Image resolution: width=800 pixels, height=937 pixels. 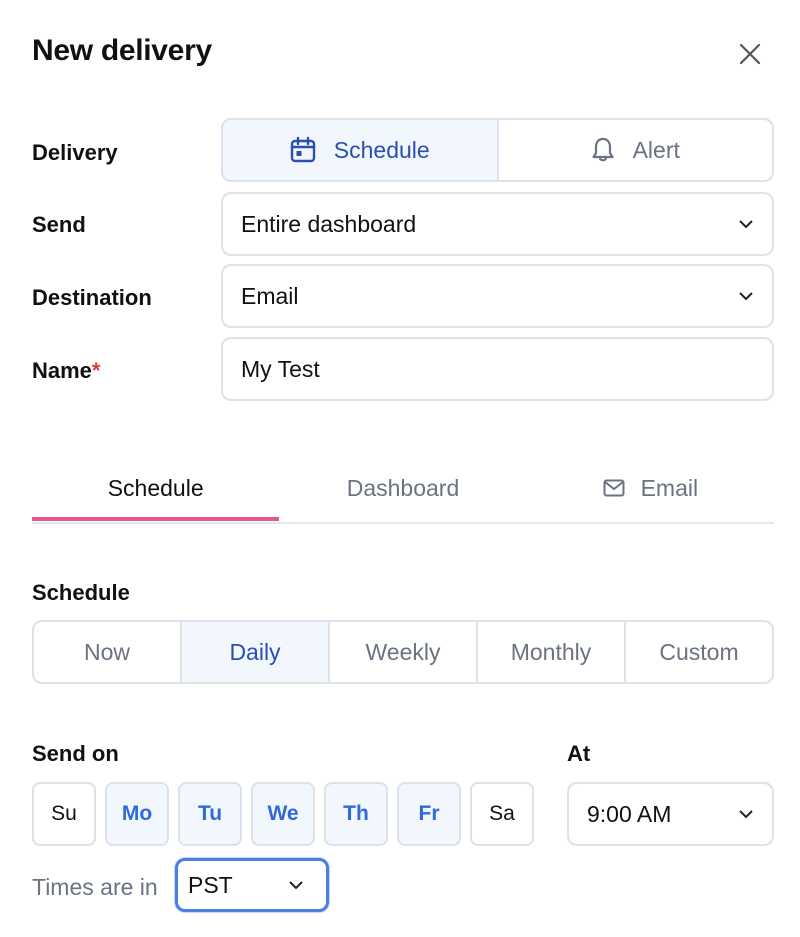 I want to click on timezone-select: PST, so click(x=252, y=885).